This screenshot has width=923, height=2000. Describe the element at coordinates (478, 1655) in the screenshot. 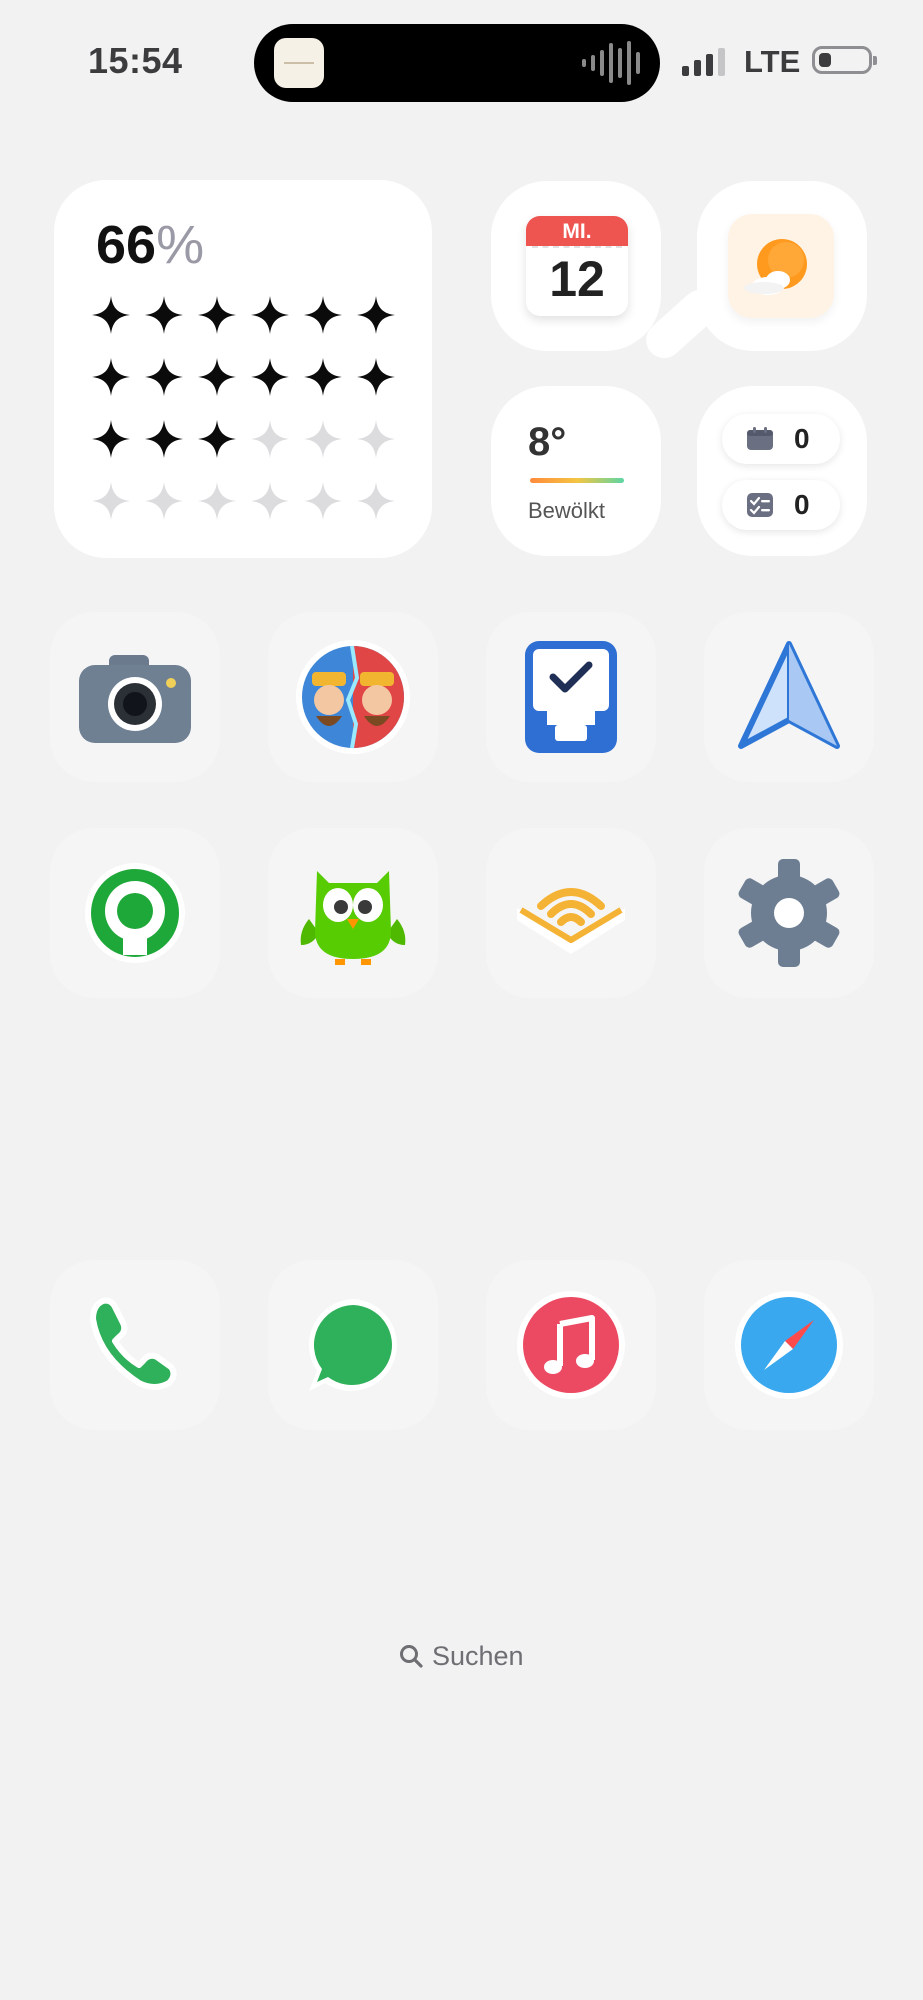

I see `search-label: Suchen` at that location.